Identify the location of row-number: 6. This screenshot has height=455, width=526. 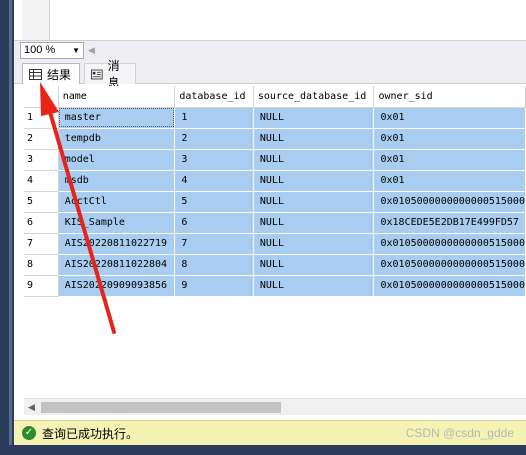
(41, 223).